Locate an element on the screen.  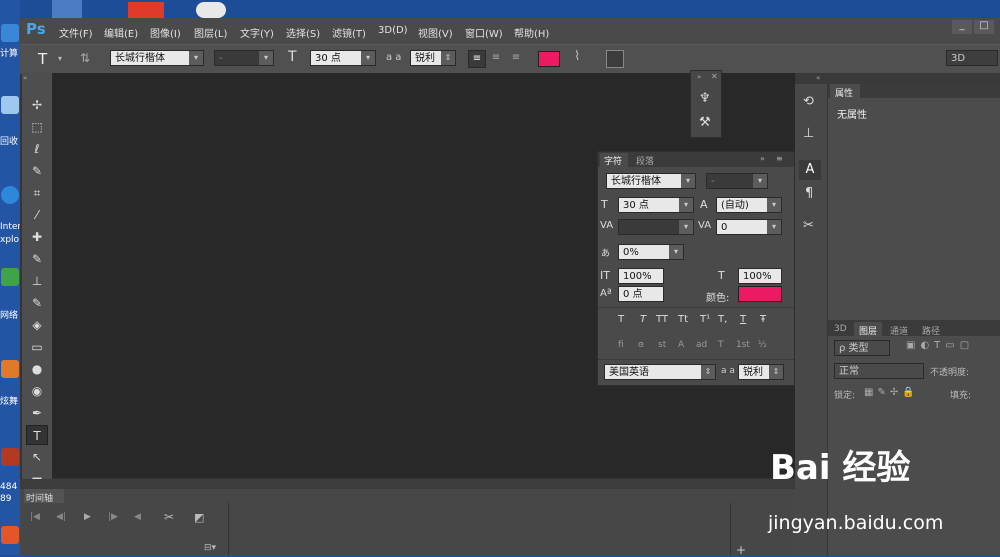
minimize-button: _ is located at coordinates (962, 27).